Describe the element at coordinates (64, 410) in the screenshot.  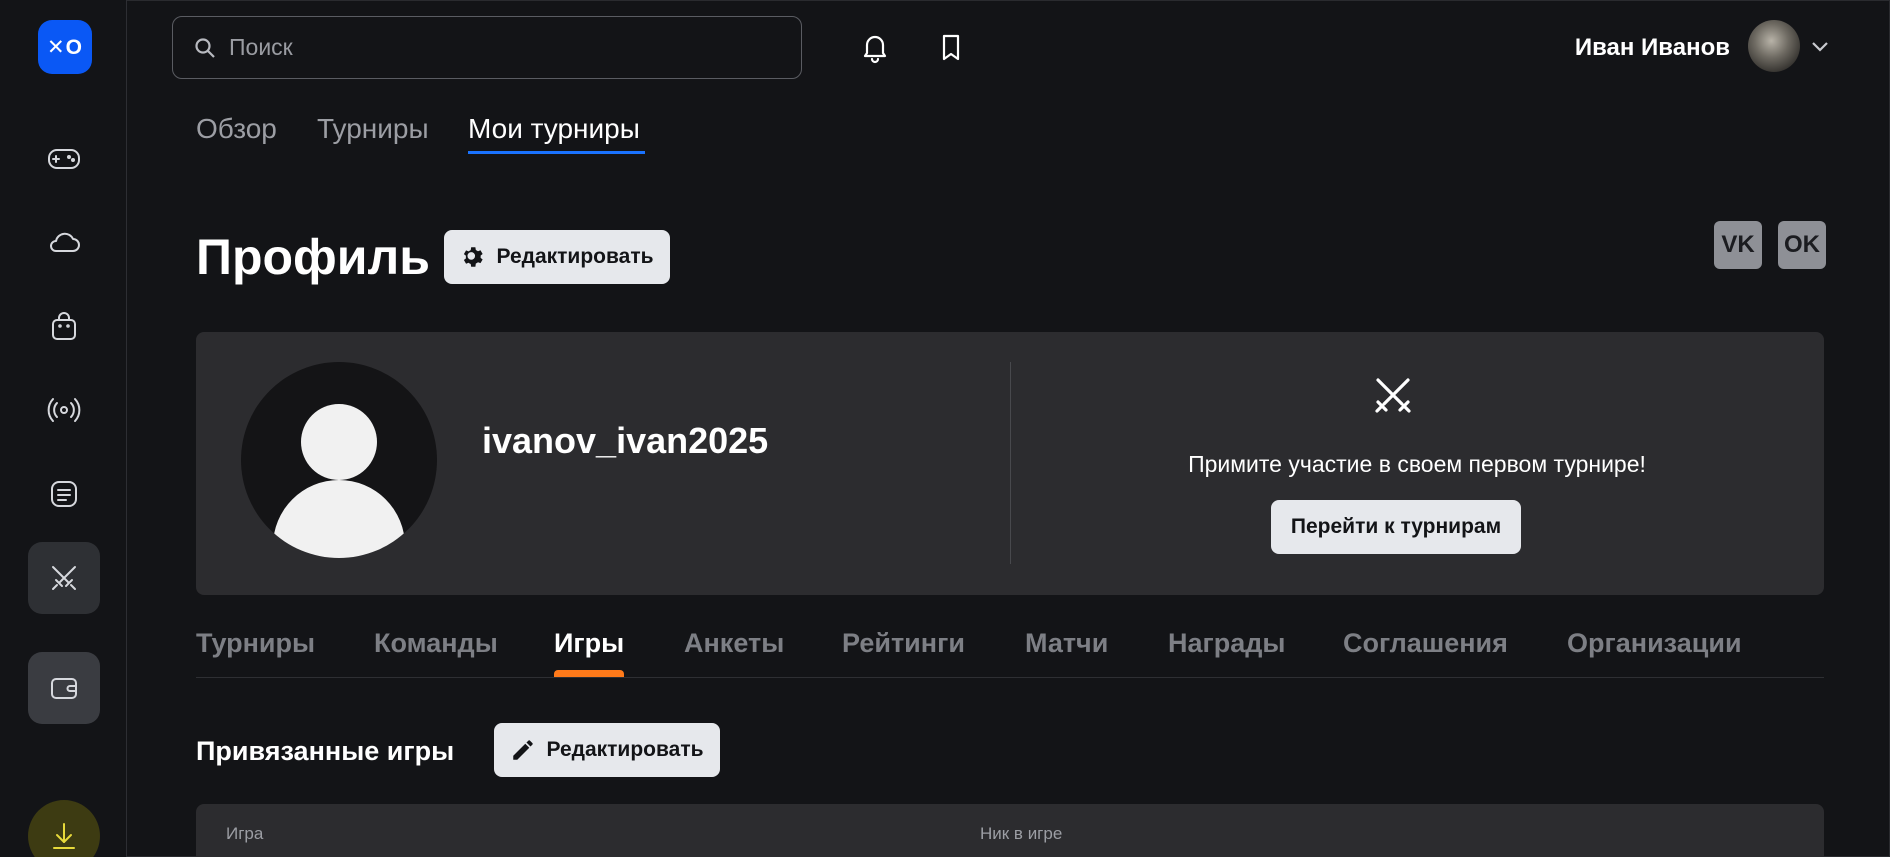
I see `broadcast-icon` at that location.